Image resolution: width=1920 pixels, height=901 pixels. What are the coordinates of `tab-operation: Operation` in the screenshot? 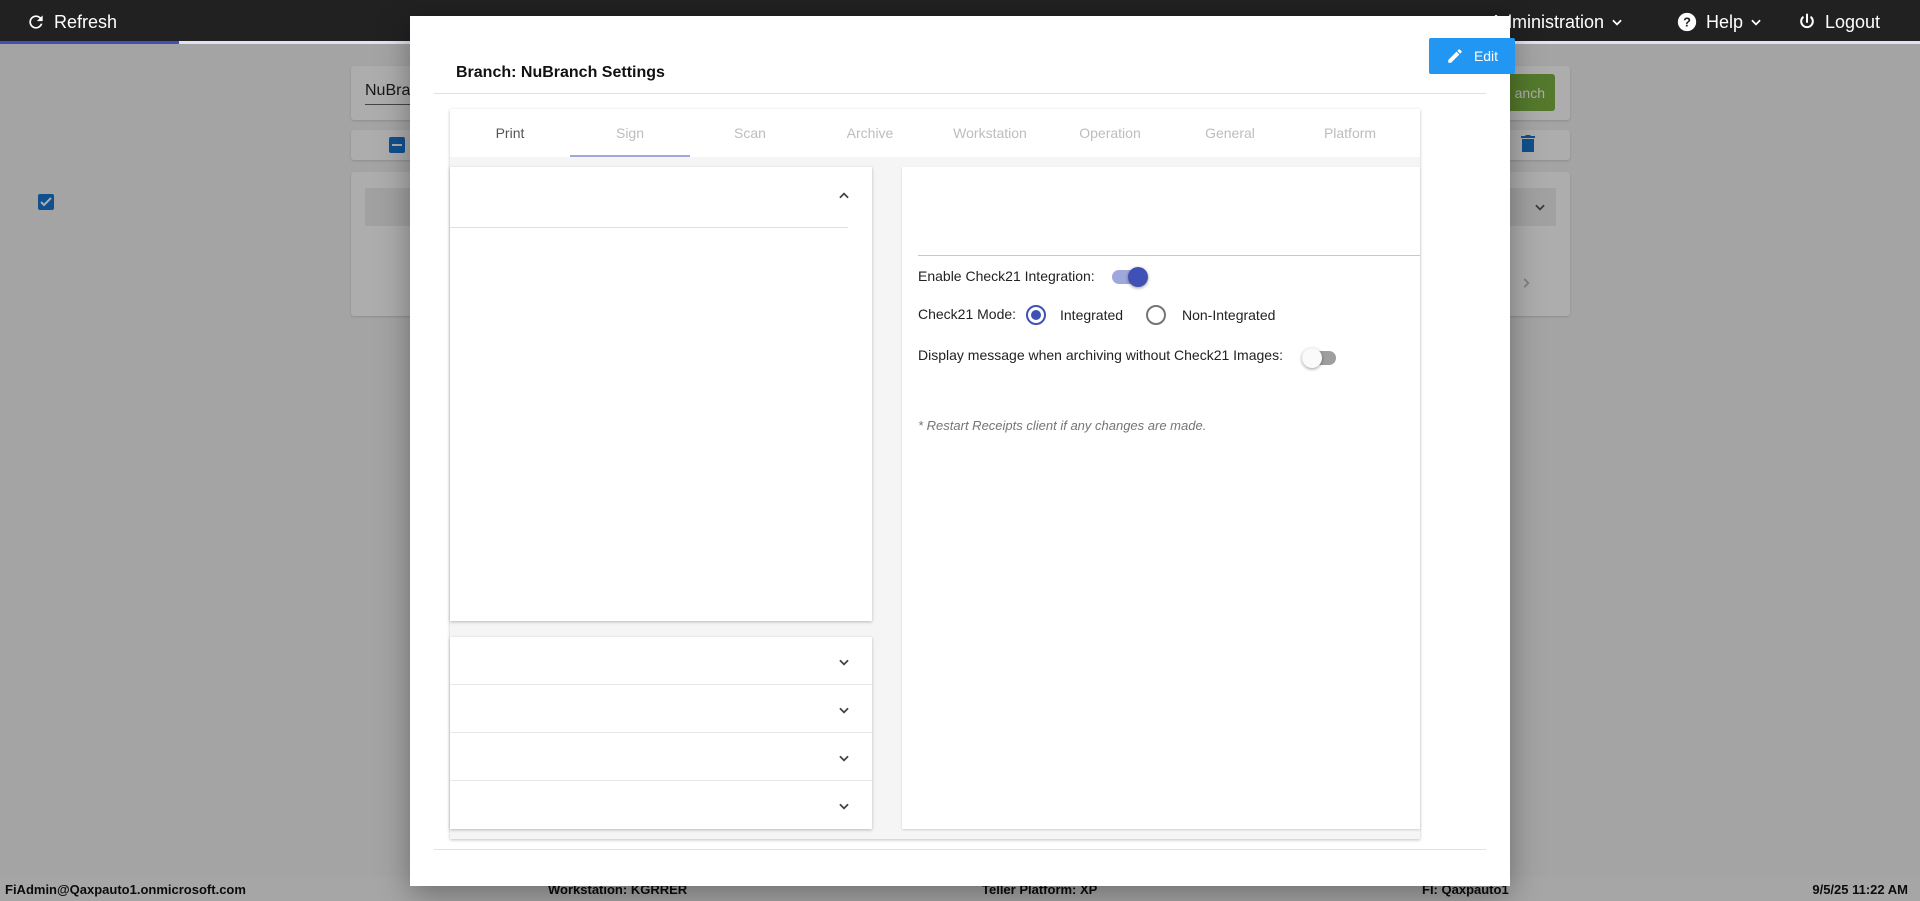 It's located at (1110, 133).